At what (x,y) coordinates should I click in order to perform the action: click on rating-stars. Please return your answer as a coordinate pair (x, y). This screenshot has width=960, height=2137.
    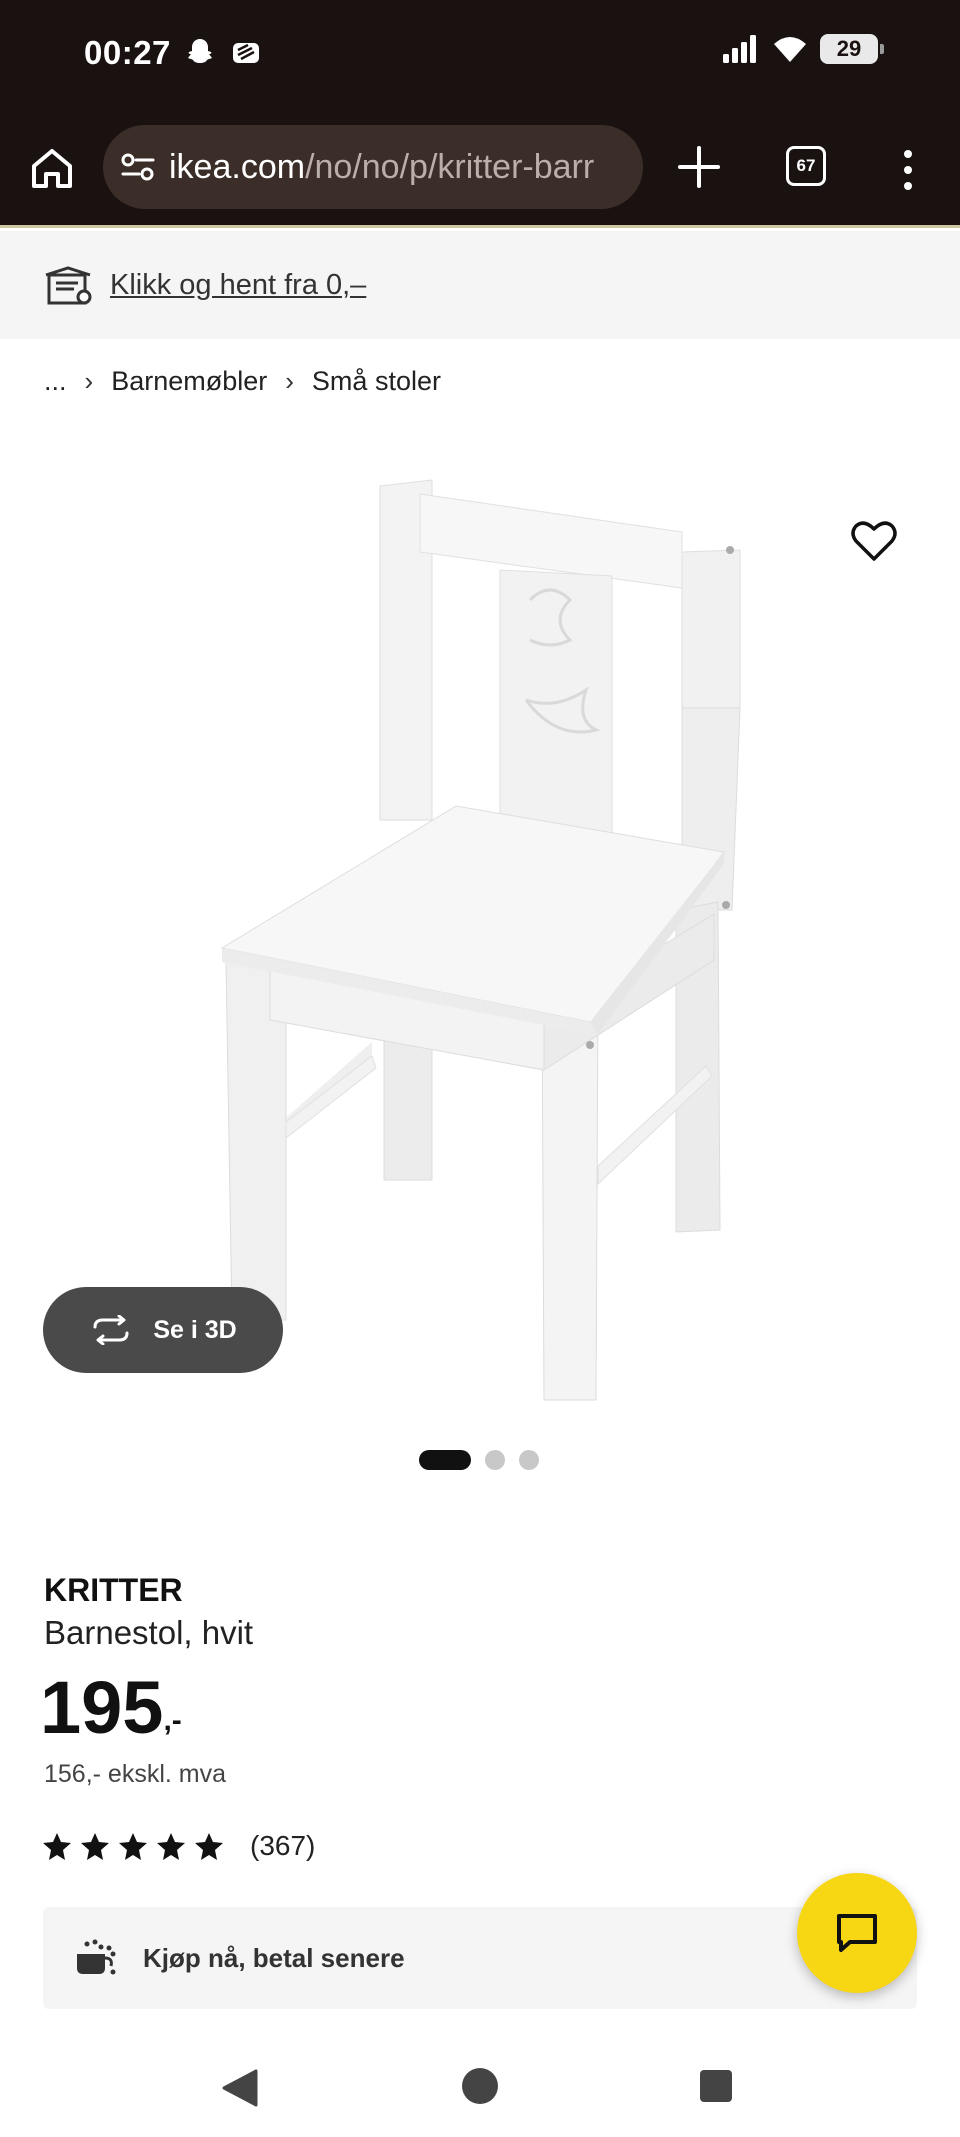
    Looking at the image, I should click on (133, 1846).